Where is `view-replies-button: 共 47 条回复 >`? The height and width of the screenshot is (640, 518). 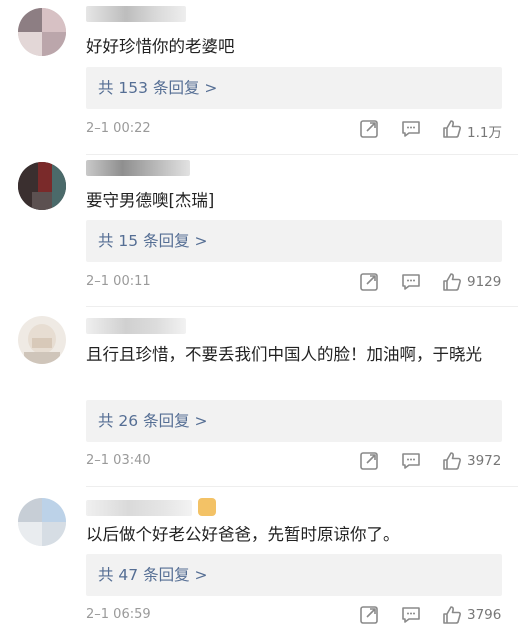 view-replies-button: 共 47 条回复 > is located at coordinates (294, 575).